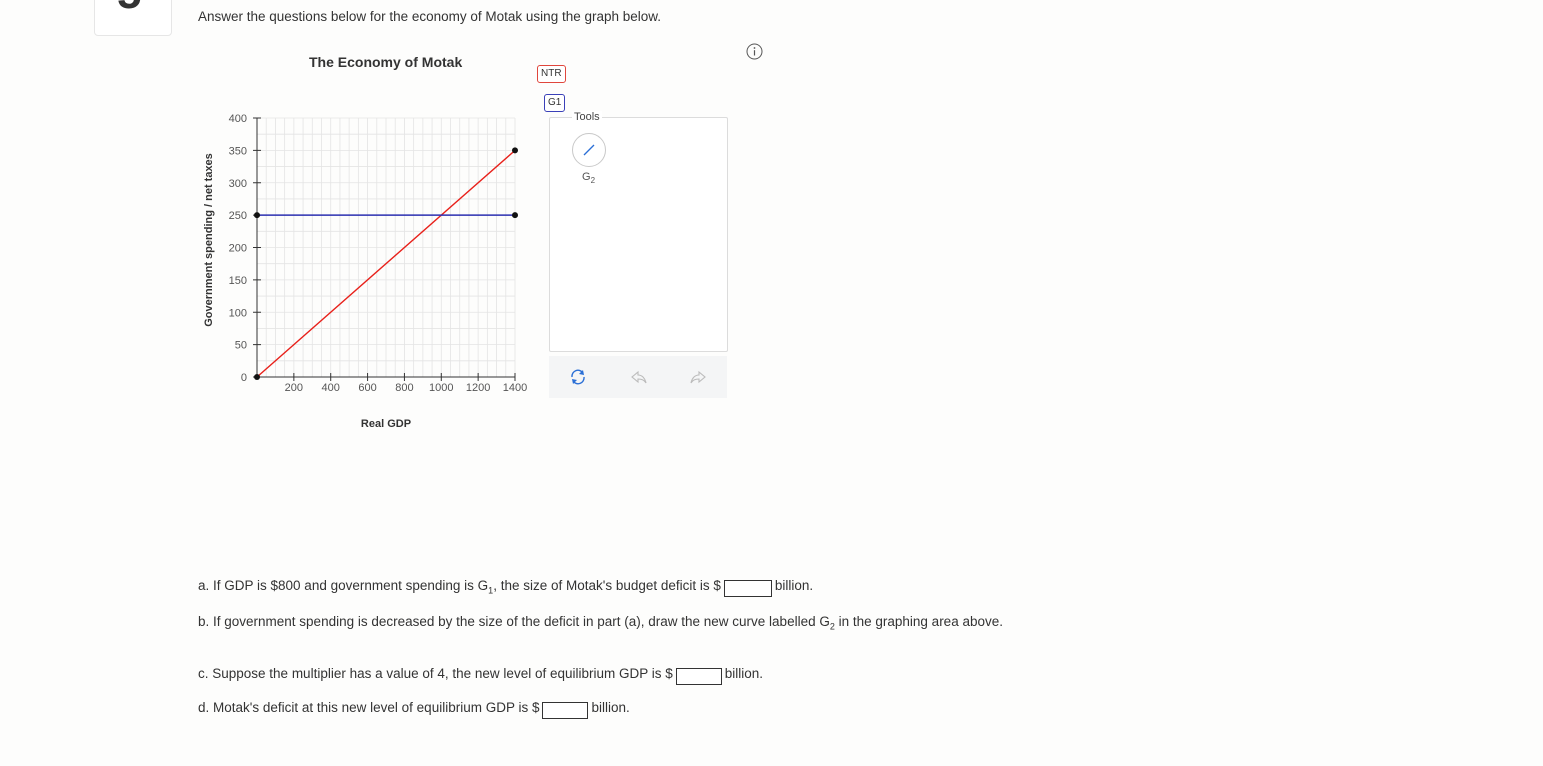  I want to click on line-draw-icon, so click(589, 150).